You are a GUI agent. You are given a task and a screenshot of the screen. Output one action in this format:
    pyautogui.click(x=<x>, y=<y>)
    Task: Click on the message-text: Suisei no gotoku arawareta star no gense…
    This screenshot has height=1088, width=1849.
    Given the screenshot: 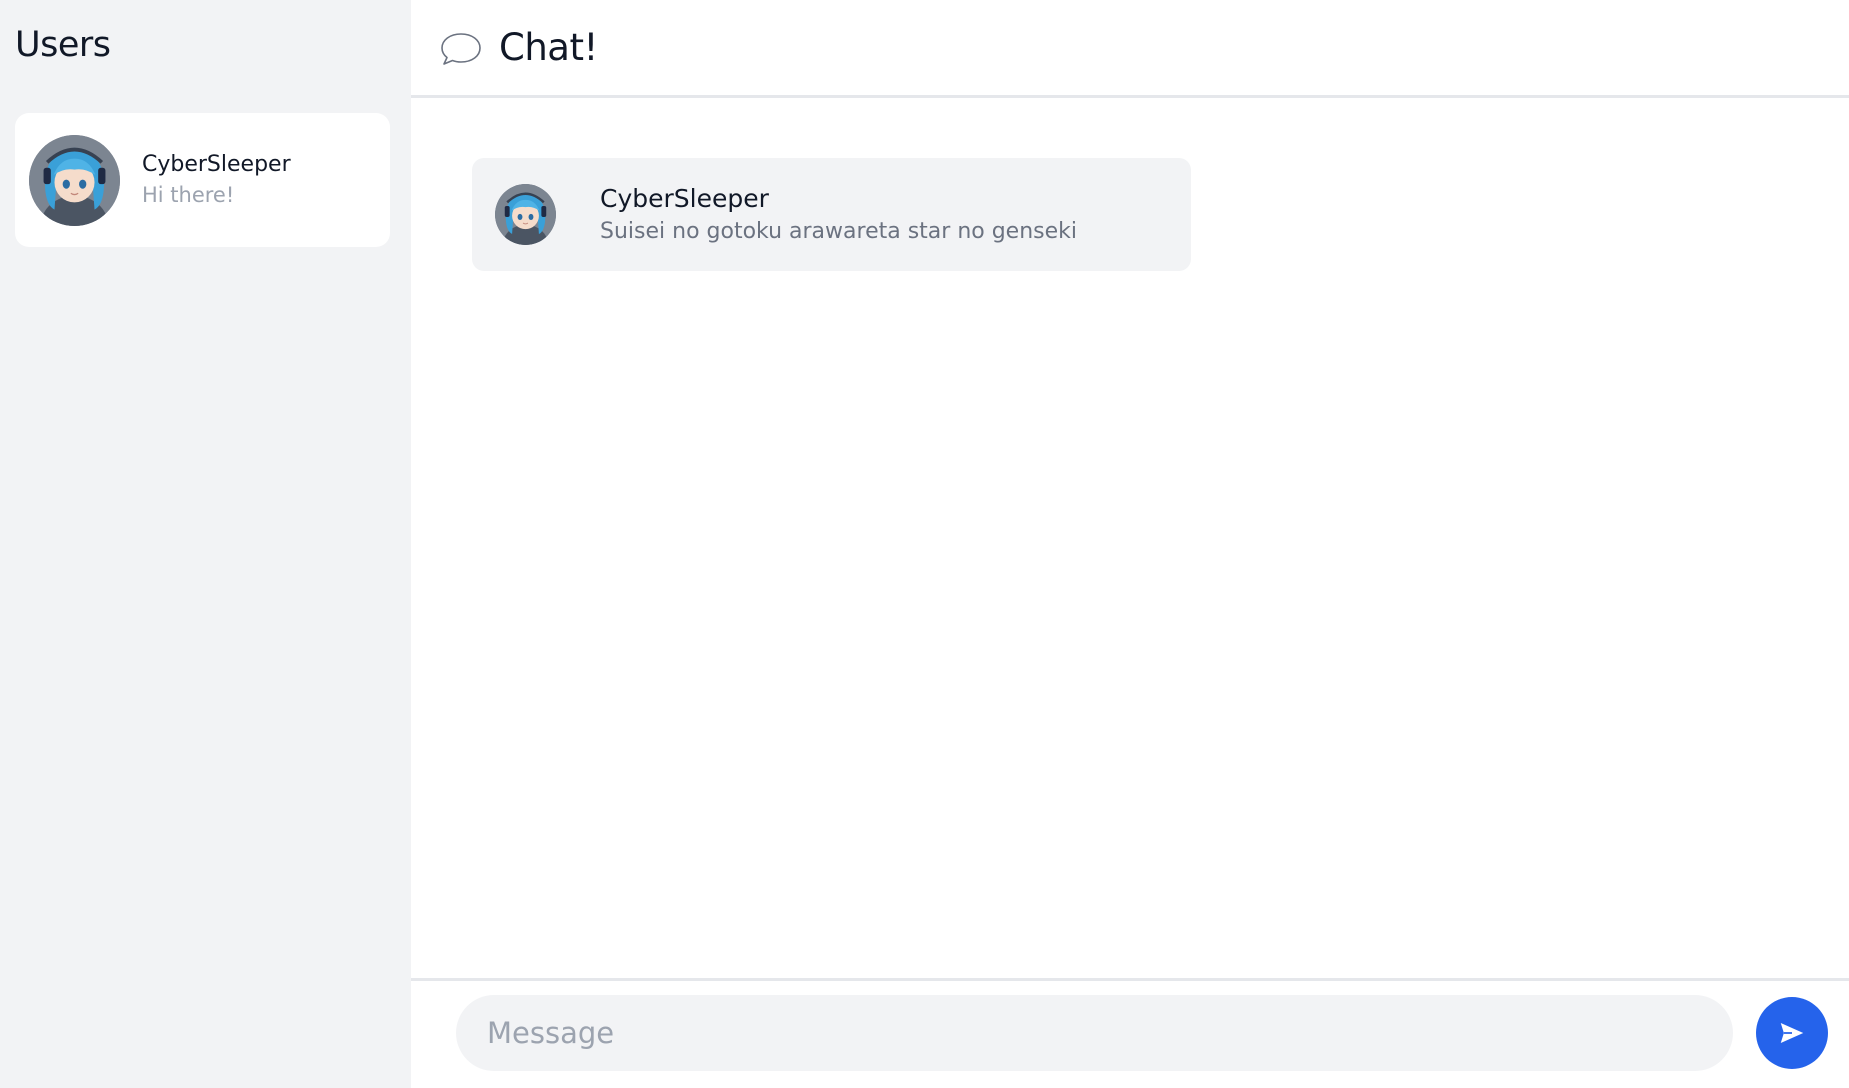 What is the action you would take?
    pyautogui.click(x=839, y=231)
    